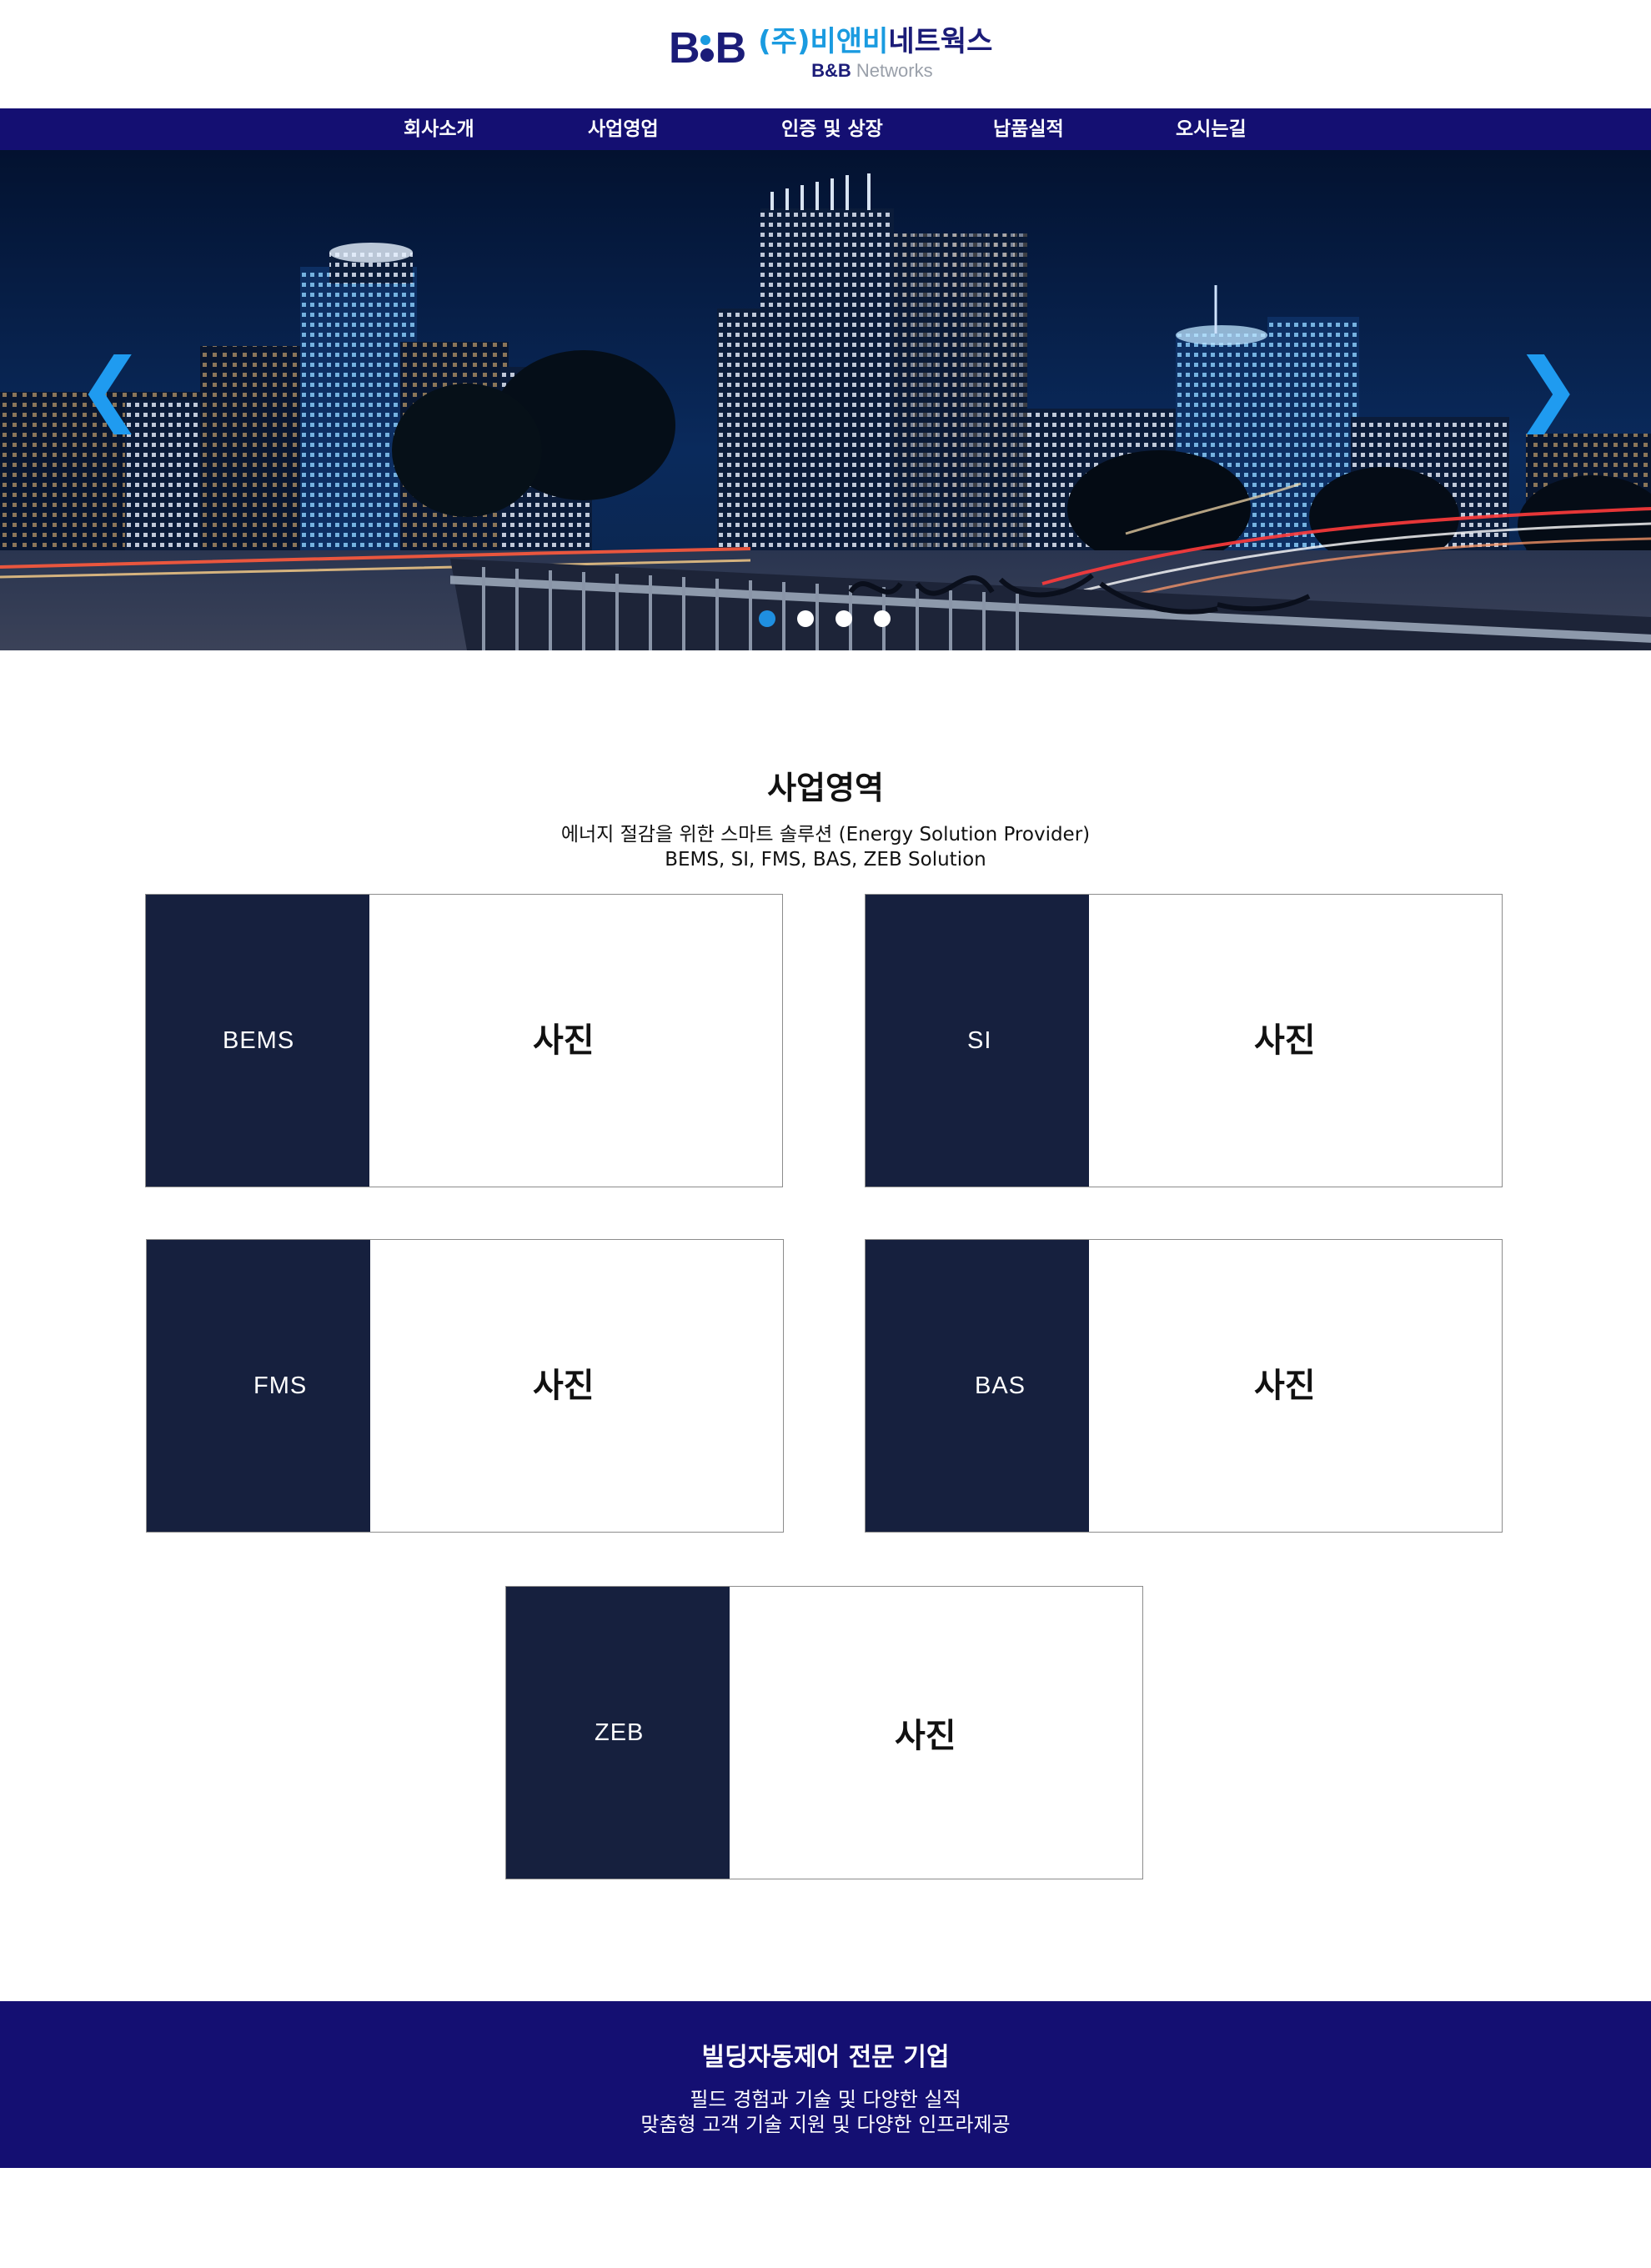 The height and width of the screenshot is (2268, 1651). I want to click on business-card-bems: BEMS 사진, so click(464, 1040).